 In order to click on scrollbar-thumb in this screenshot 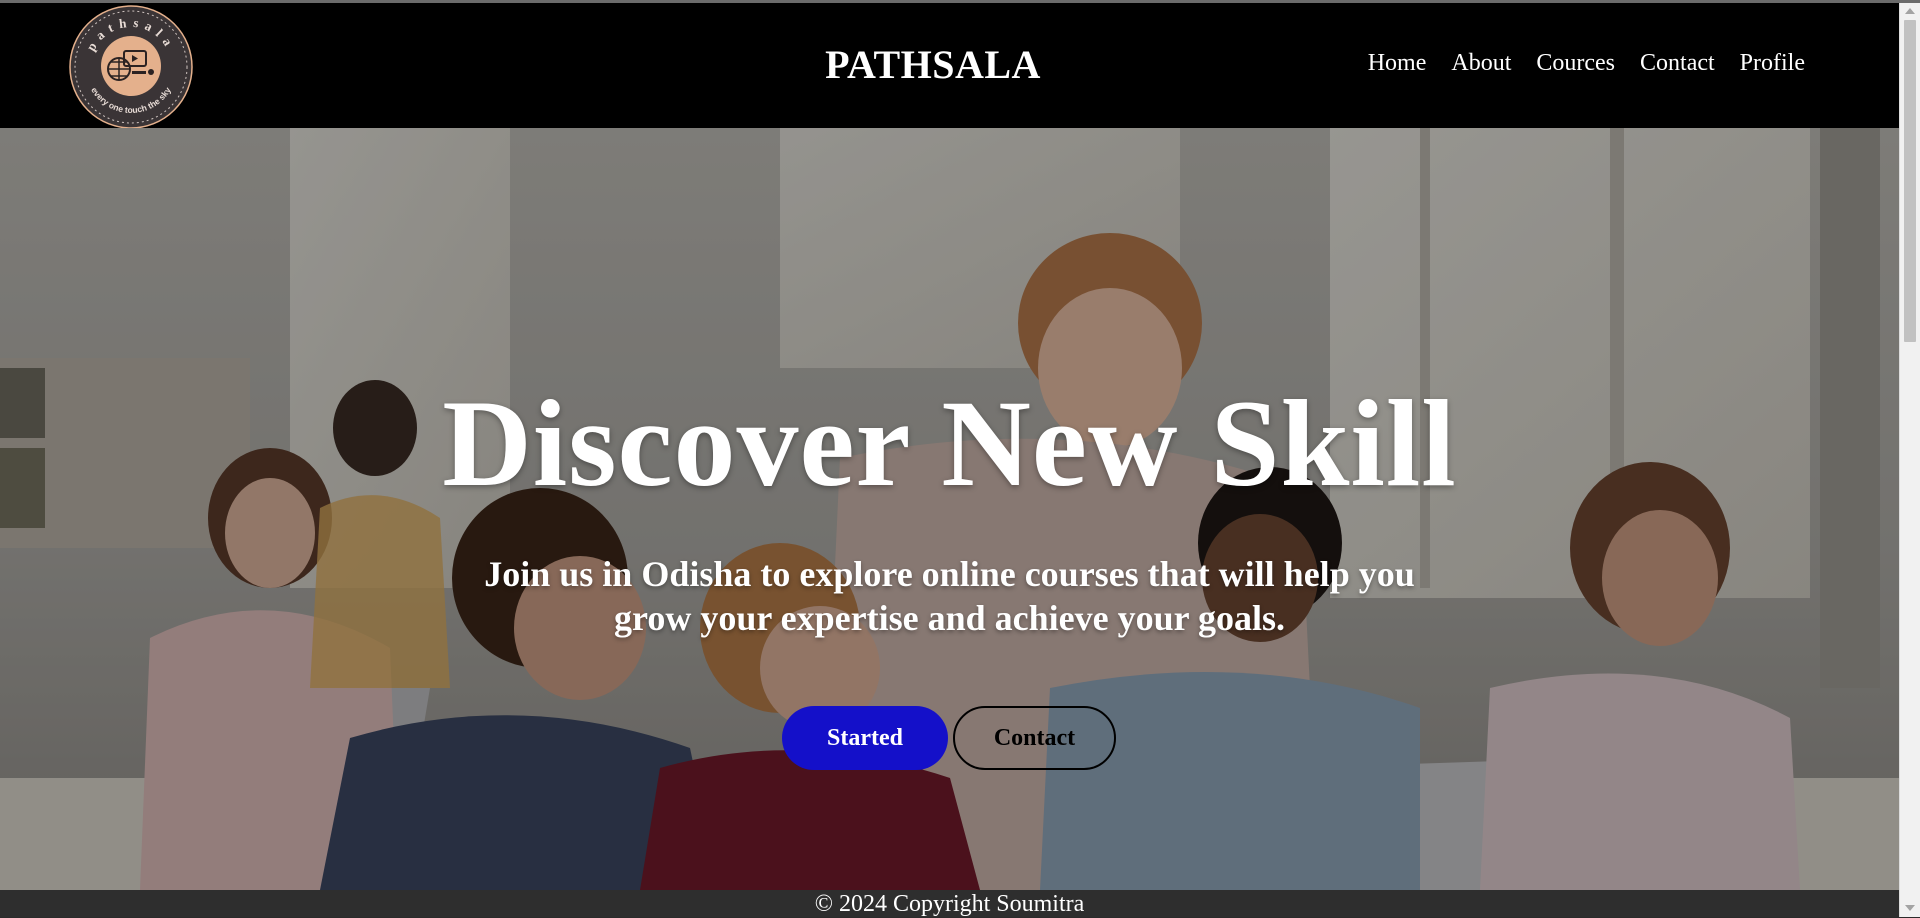, I will do `click(1910, 181)`.